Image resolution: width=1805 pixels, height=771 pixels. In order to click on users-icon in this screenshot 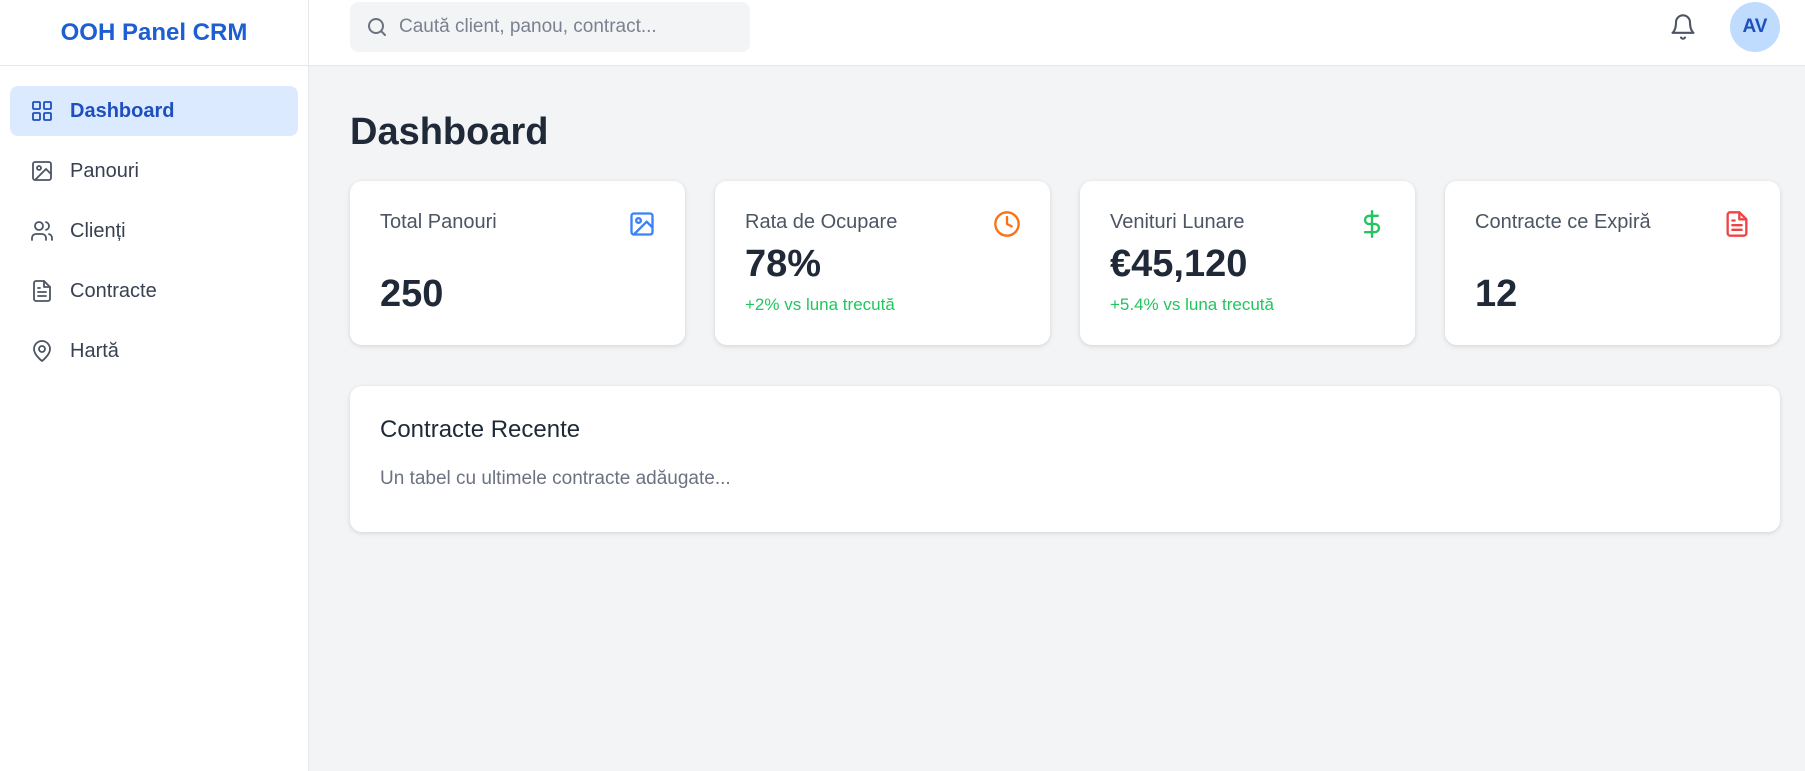, I will do `click(42, 231)`.